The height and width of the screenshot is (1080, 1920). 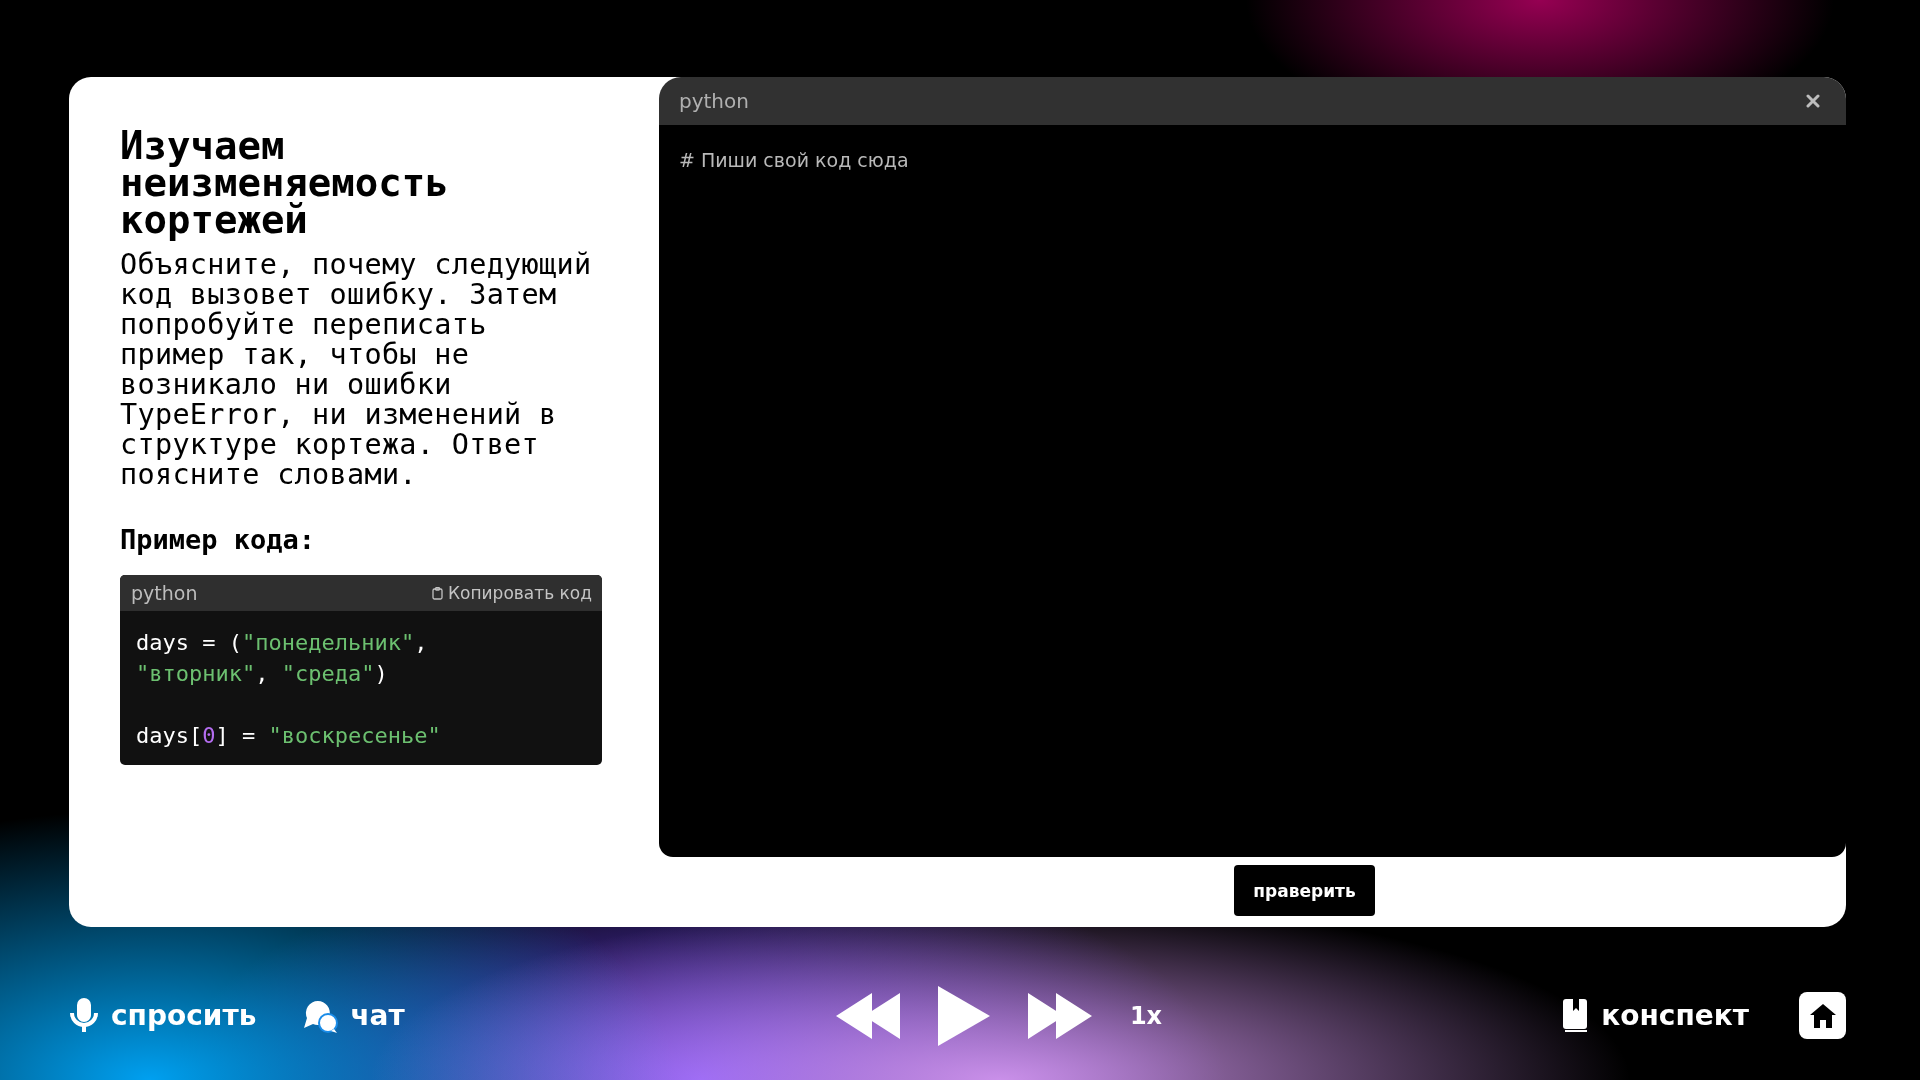 I want to click on clipboard-icon, so click(x=437, y=593).